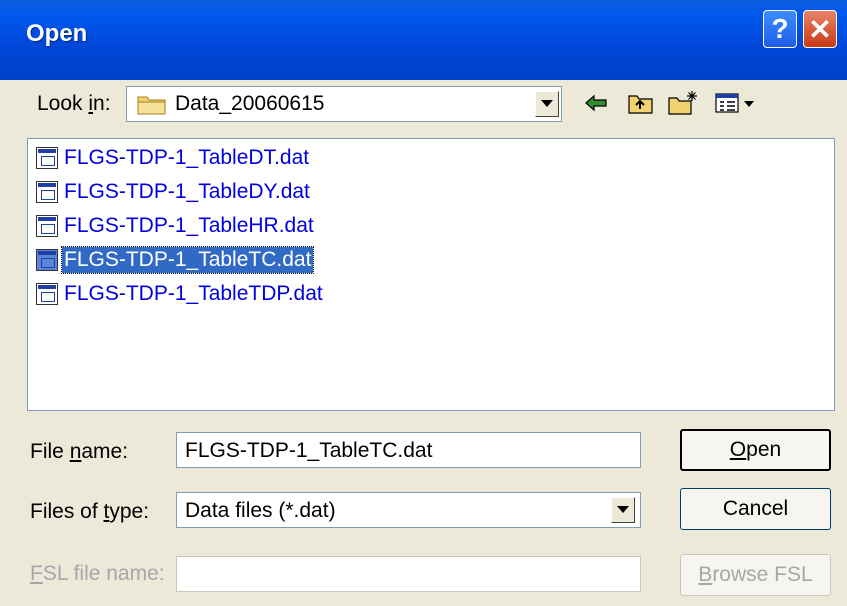 This screenshot has height=606, width=847. I want to click on open-button: Open, so click(755, 450).